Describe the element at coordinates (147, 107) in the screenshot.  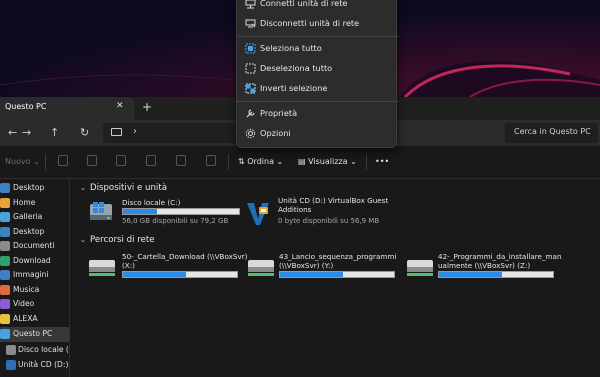
I see `new-tab-button: +` at that location.